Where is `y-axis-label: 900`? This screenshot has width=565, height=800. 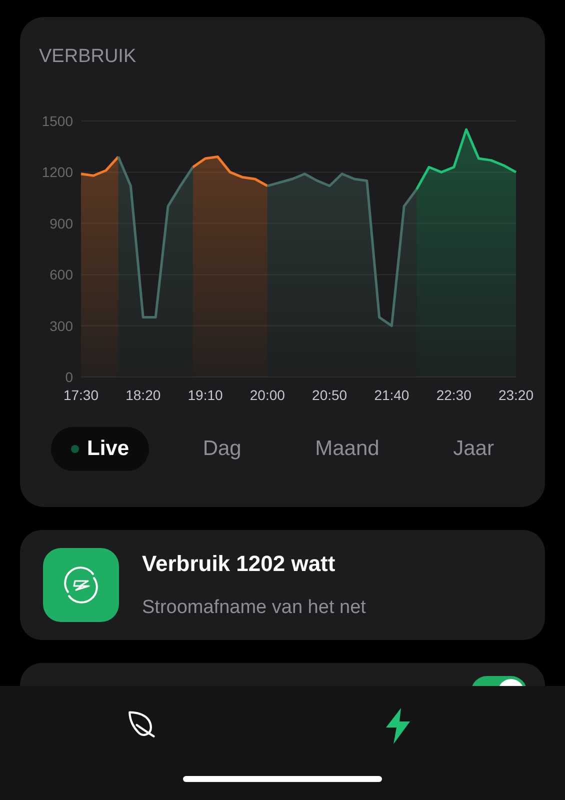
y-axis-label: 900 is located at coordinates (61, 222).